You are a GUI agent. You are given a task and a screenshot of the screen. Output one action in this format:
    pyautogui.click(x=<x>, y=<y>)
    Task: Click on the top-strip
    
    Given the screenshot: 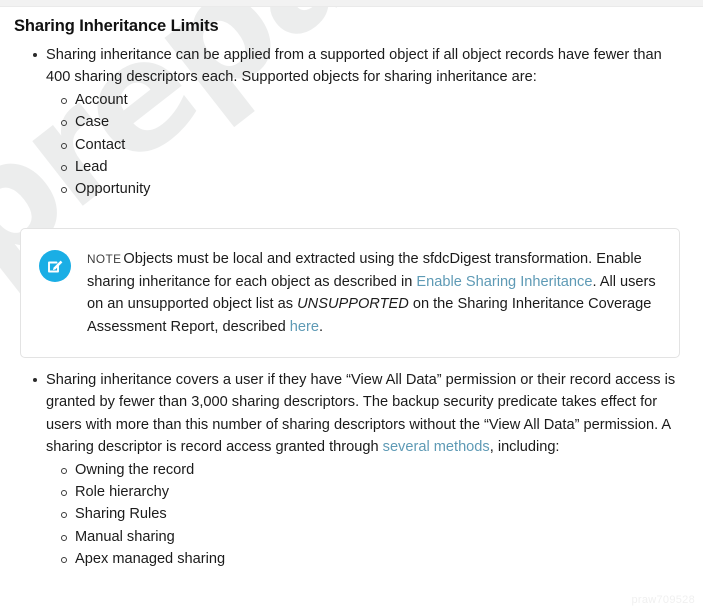 What is the action you would take?
    pyautogui.click(x=351, y=3)
    